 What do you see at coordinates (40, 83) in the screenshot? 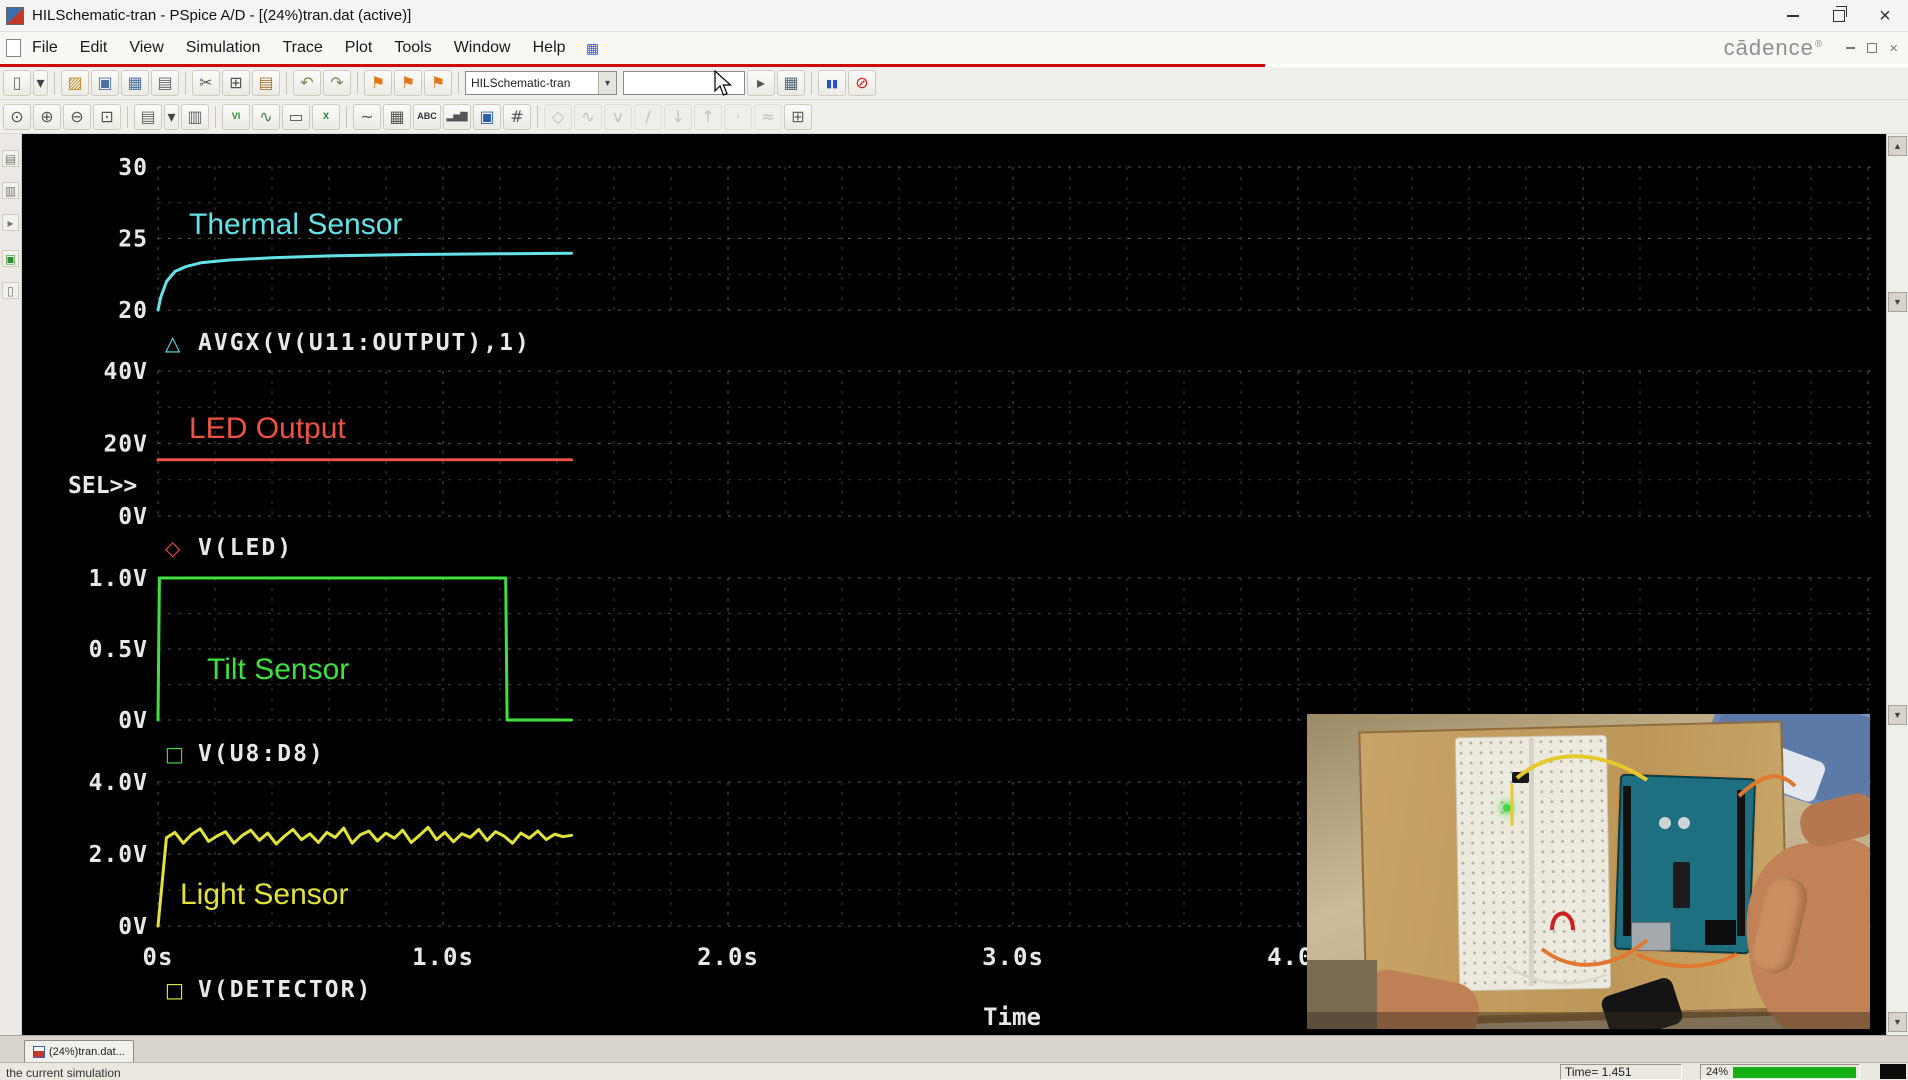
I see `new-file-dropdown: ▾` at bounding box center [40, 83].